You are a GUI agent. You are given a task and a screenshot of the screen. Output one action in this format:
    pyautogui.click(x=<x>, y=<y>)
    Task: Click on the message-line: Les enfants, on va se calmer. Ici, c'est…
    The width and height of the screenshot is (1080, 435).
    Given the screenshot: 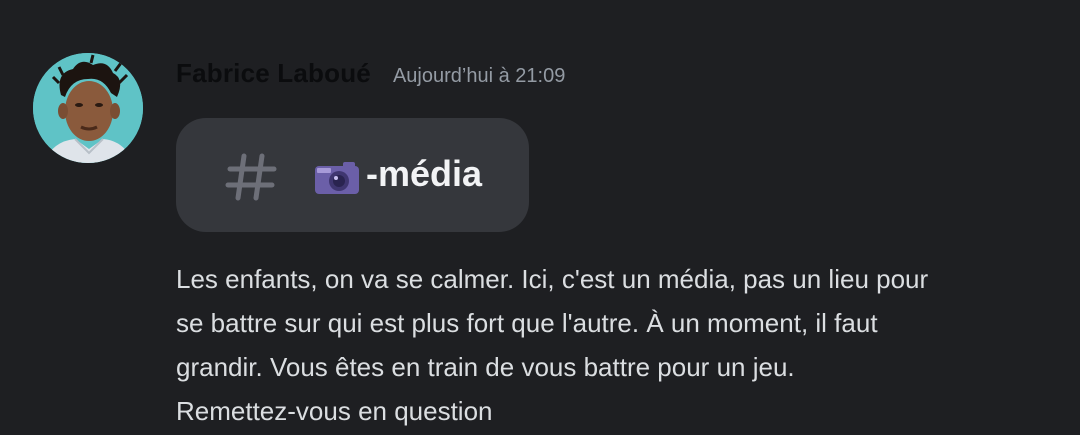 What is the action you would take?
    pyautogui.click(x=552, y=279)
    